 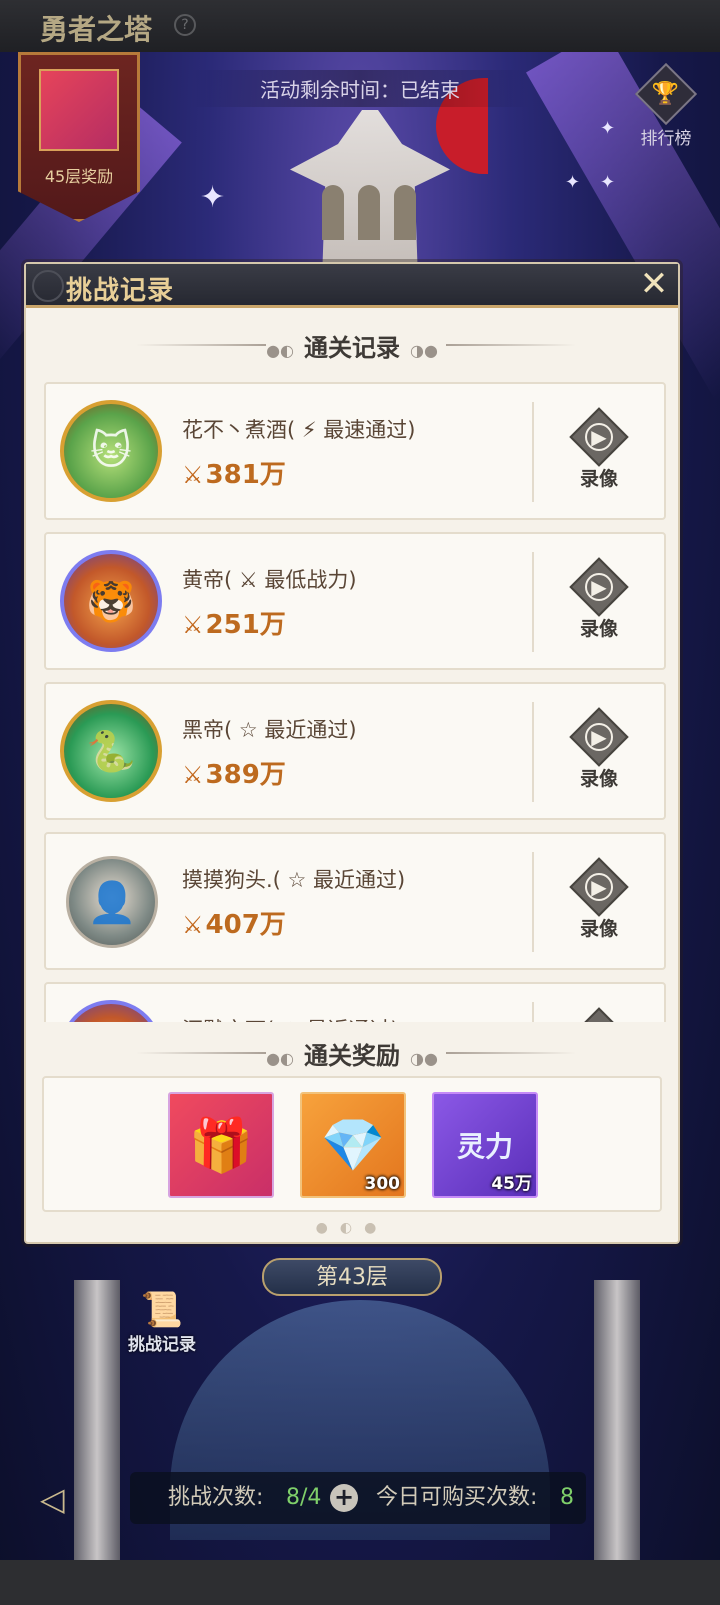 I want to click on challenge-status-bar: 挑战次数: 8/4 + 今日可购买次数: 8, so click(x=358, y=1498).